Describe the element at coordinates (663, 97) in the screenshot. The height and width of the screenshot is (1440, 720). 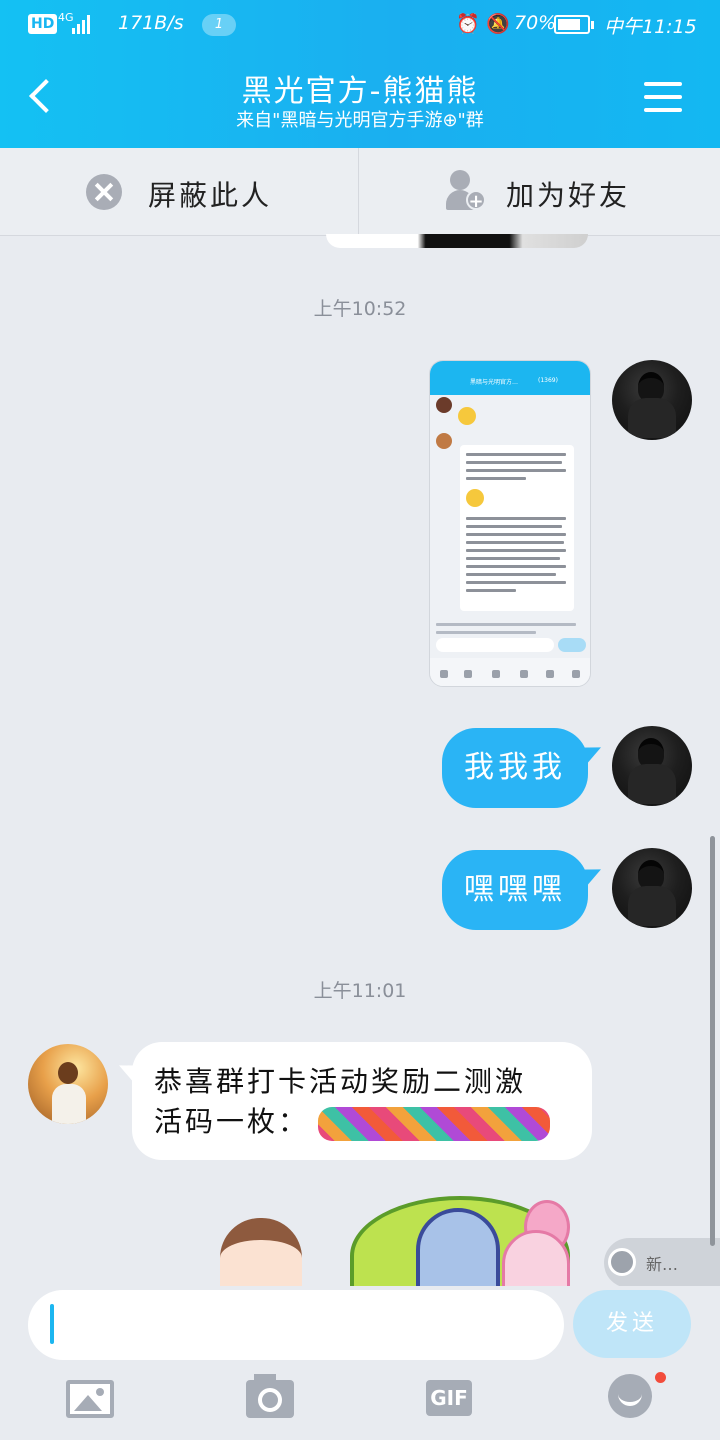
I see `menu-icon` at that location.